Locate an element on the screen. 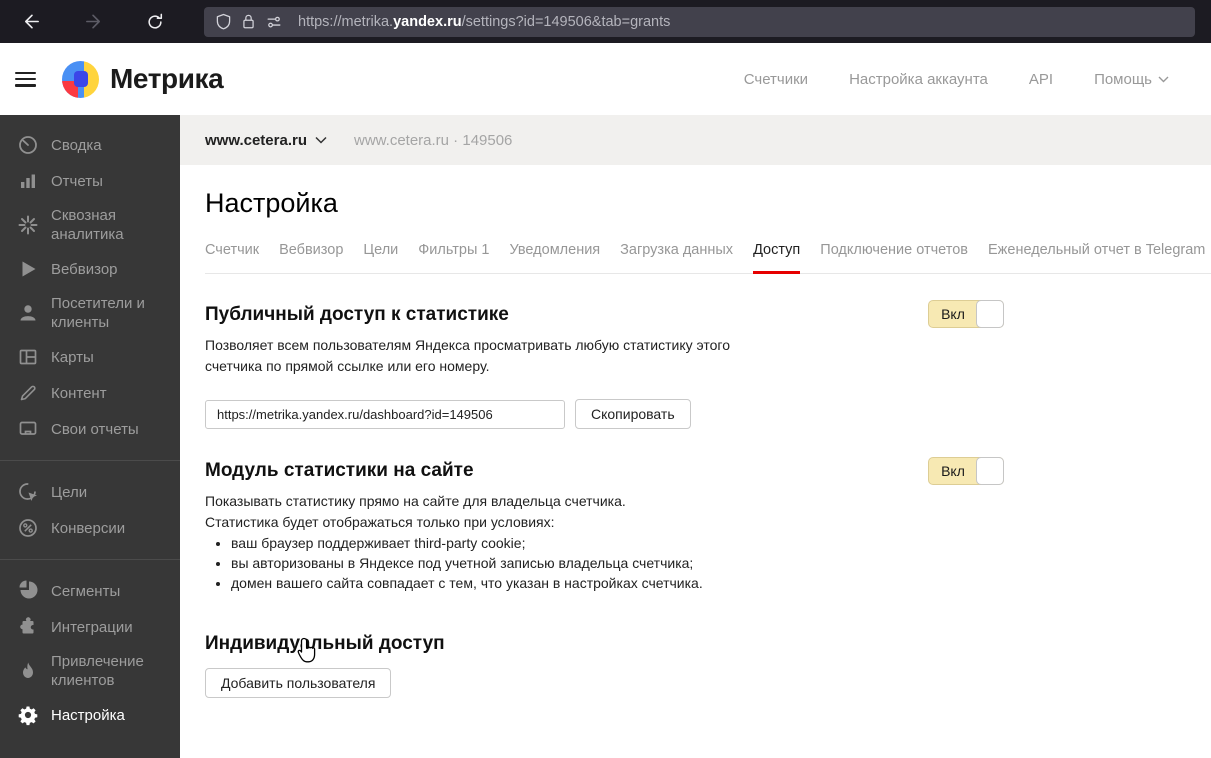 This screenshot has width=1211, height=758. tab-counter: Счетчик is located at coordinates (232, 257).